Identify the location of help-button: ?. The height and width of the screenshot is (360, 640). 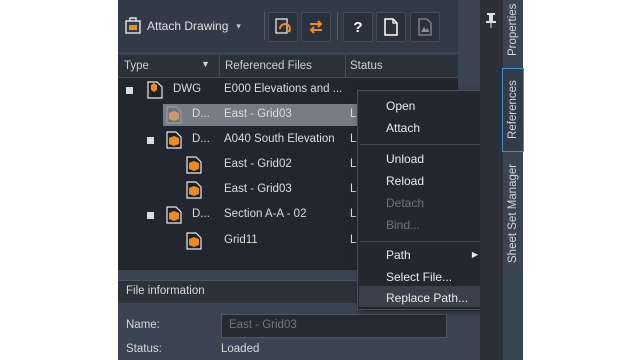
(358, 27).